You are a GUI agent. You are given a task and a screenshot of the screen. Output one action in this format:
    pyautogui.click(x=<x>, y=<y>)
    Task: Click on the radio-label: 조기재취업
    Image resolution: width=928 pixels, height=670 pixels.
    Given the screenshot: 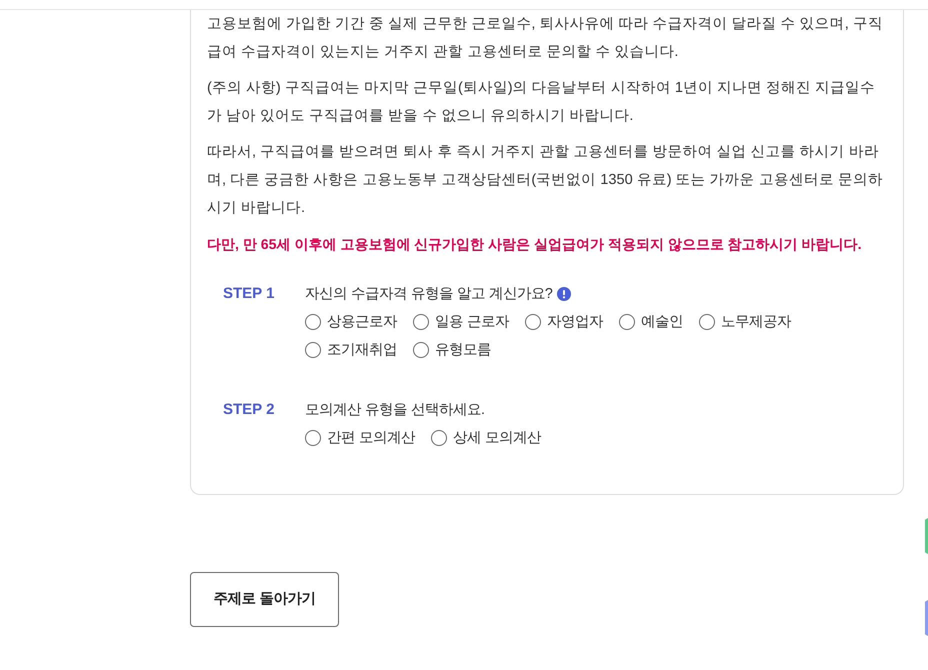 What is the action you would take?
    pyautogui.click(x=362, y=350)
    